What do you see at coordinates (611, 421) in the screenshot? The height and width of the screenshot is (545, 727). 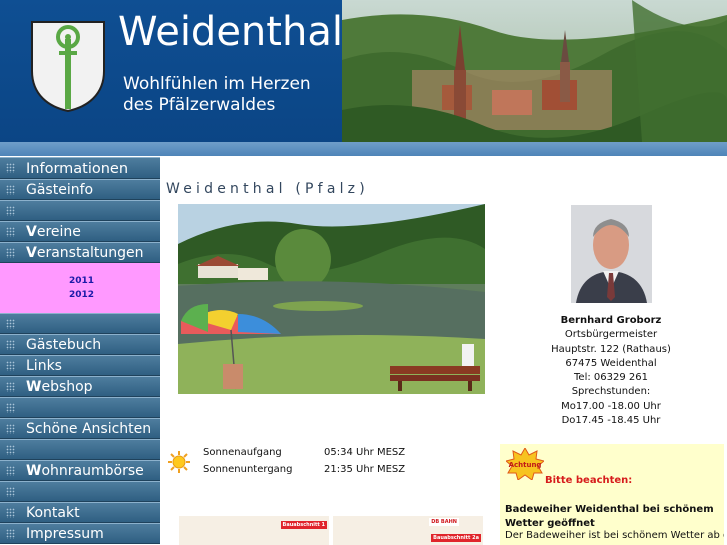 I see `office-hours-thursday: Do17.45 -18.45 Uhr` at bounding box center [611, 421].